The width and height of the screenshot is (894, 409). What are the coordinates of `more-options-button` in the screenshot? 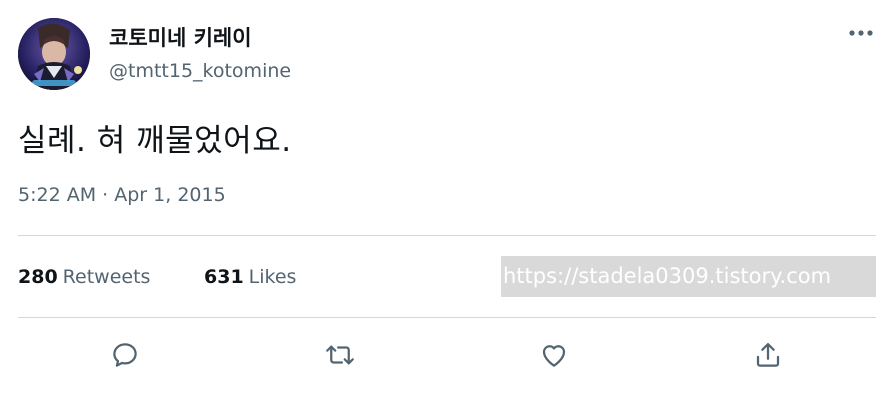 It's located at (861, 33).